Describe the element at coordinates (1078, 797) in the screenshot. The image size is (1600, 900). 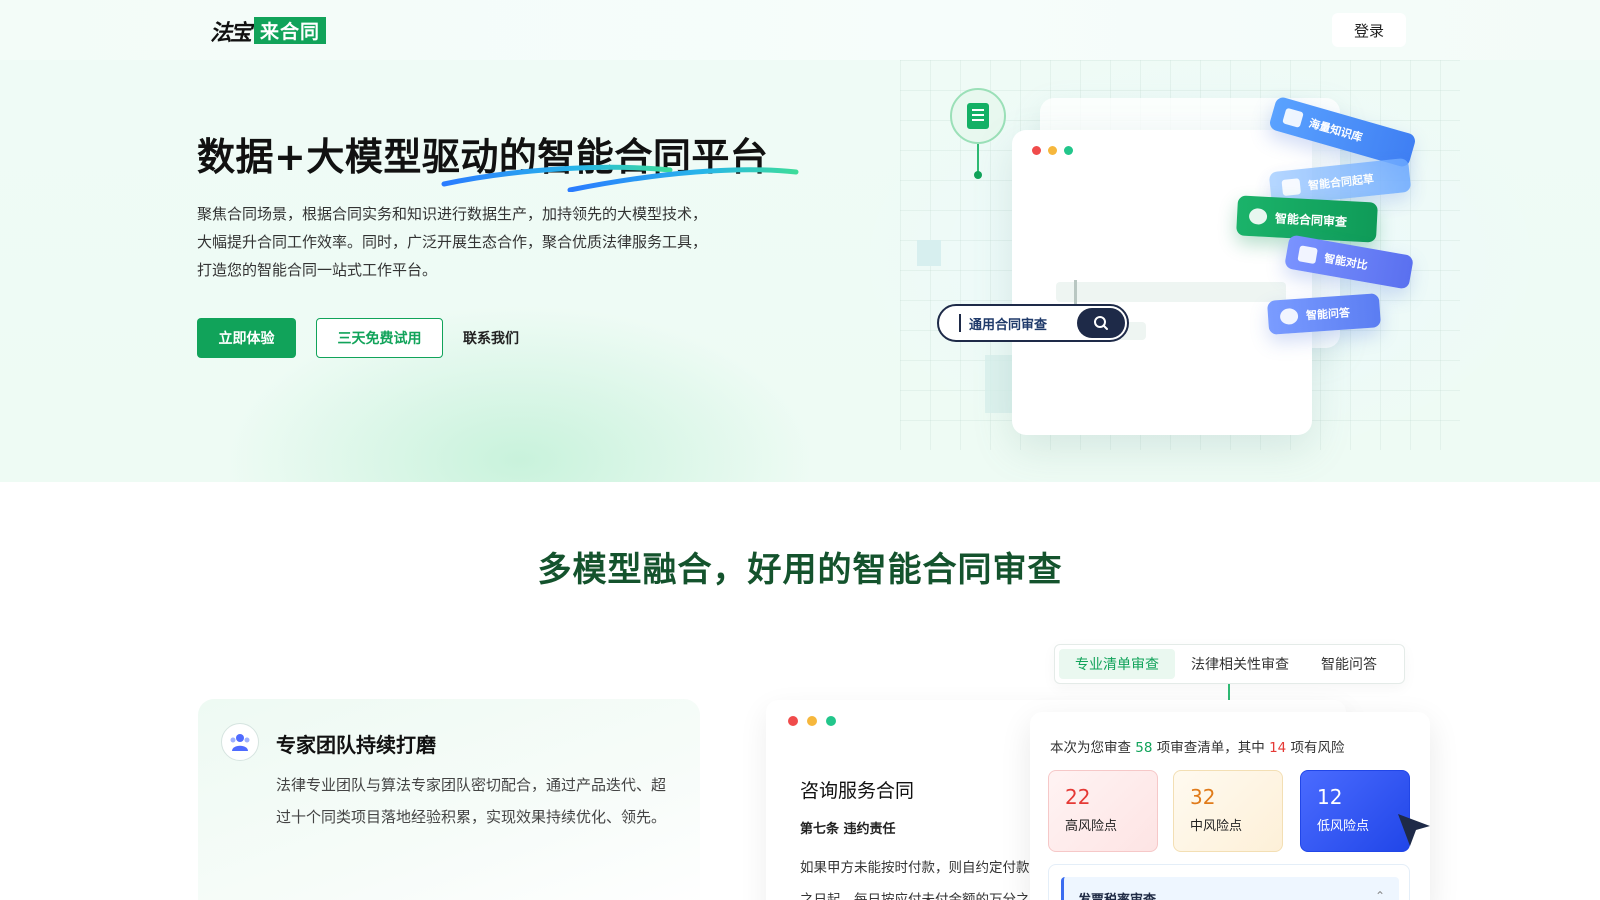
I see `high-risk-count: 22` at that location.